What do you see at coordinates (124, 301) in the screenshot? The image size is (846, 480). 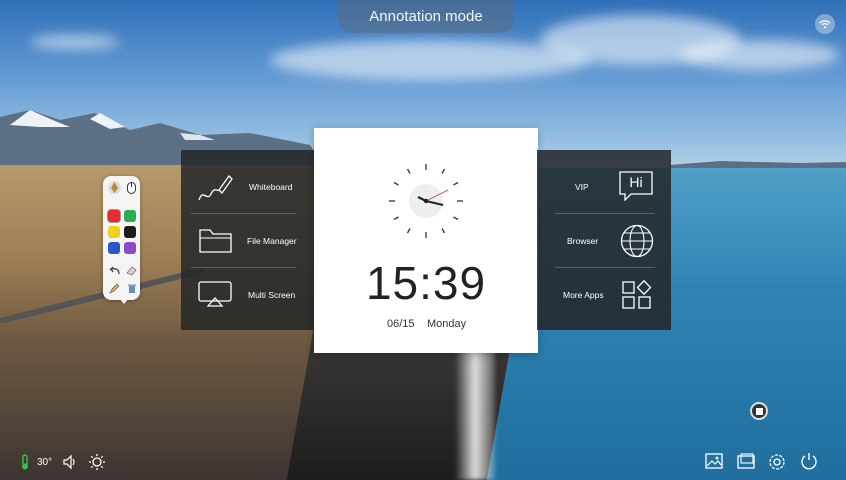 I see `toolbar-pointer` at bounding box center [124, 301].